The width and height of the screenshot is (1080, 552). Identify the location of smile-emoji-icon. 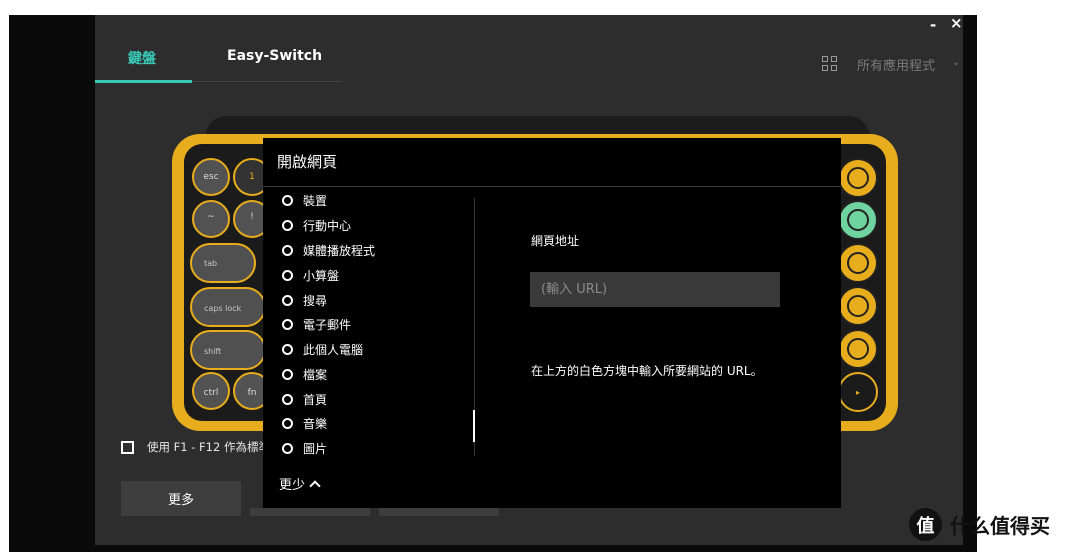
(858, 178).